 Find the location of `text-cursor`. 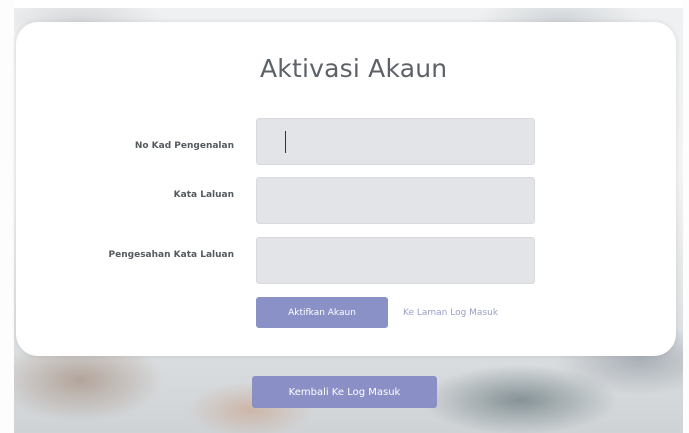

text-cursor is located at coordinates (285, 142).